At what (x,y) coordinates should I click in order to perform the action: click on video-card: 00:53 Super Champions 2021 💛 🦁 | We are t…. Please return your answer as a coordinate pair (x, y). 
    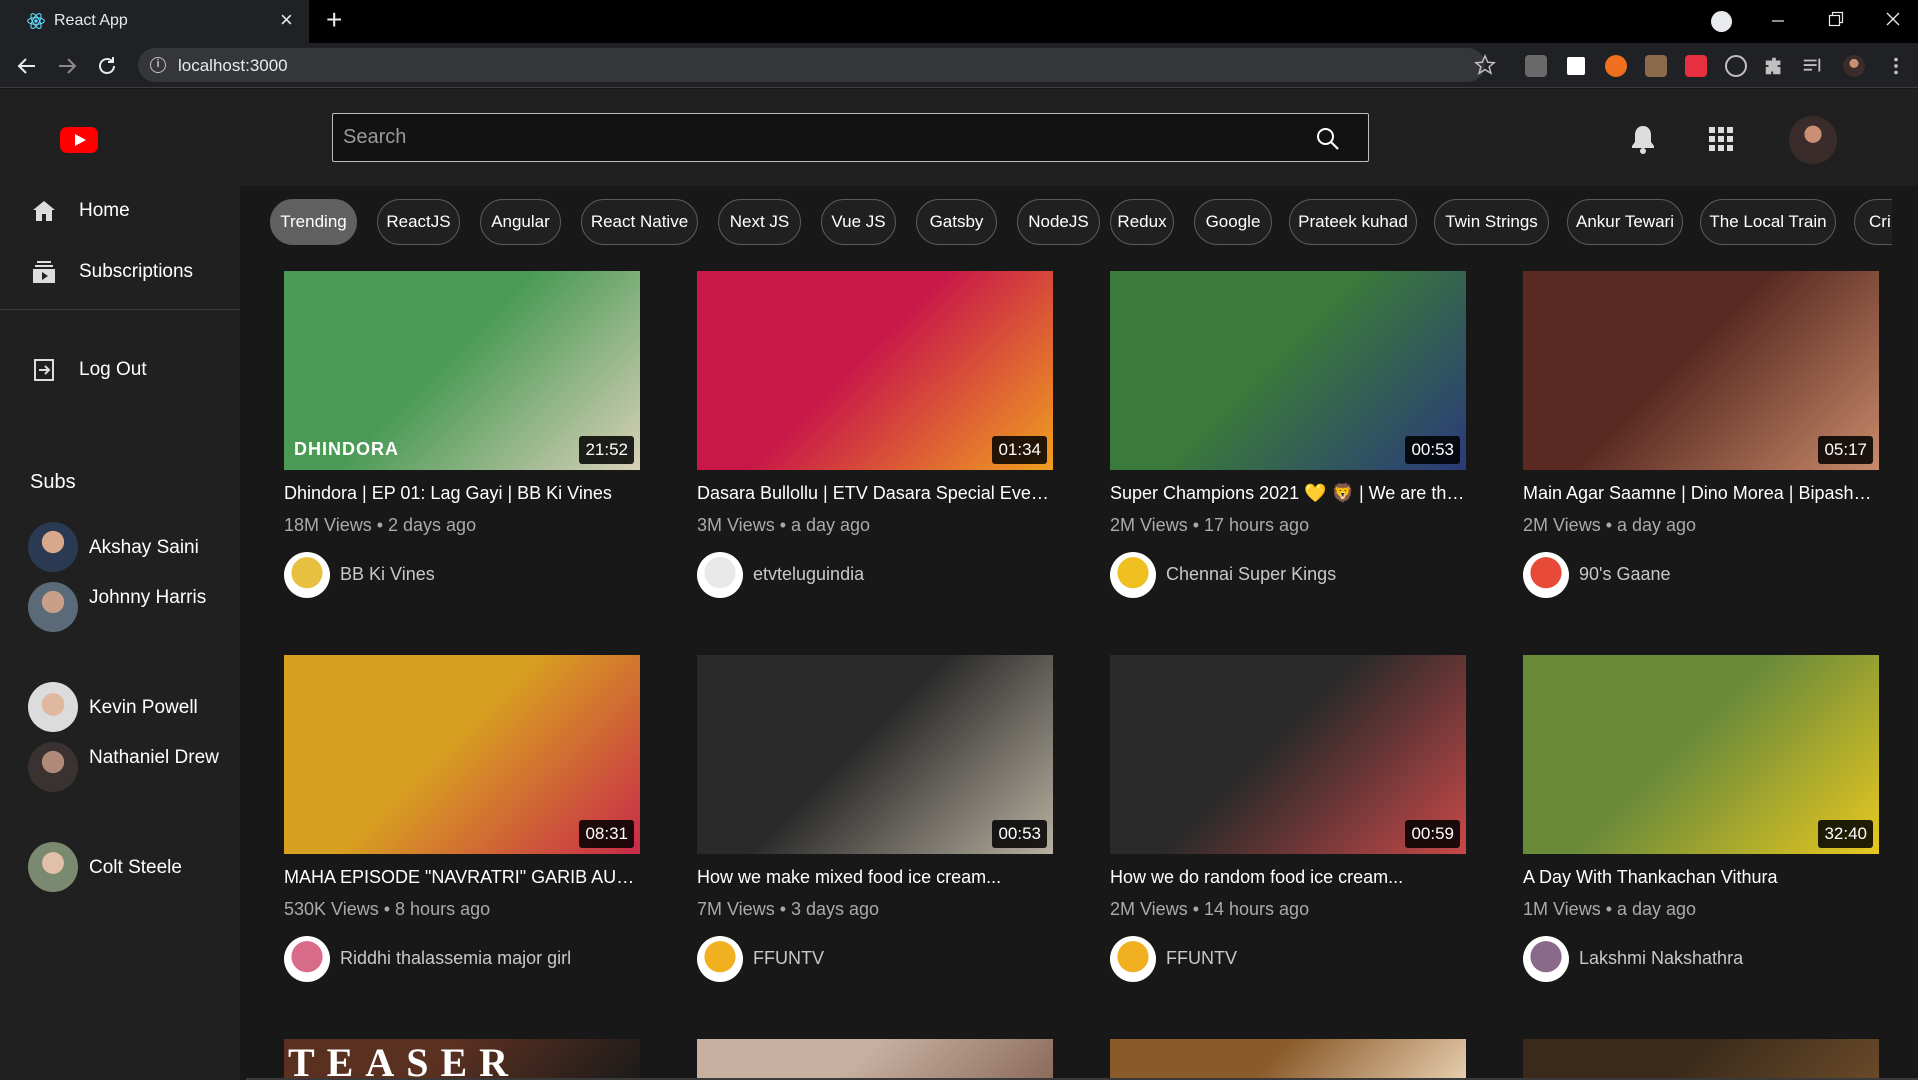
    Looking at the image, I should click on (1288, 436).